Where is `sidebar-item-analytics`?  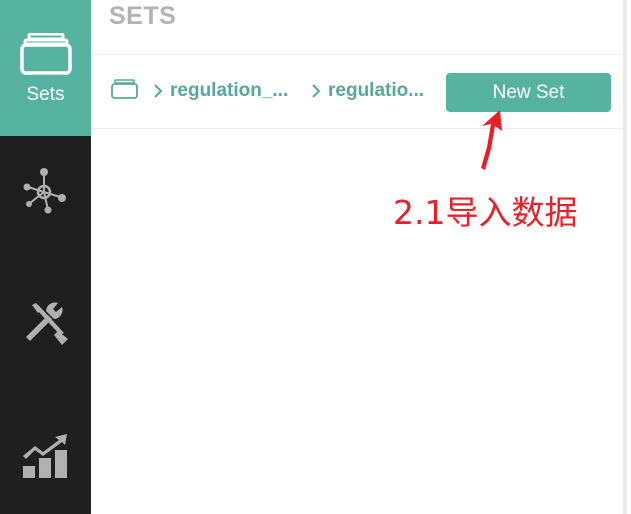 sidebar-item-analytics is located at coordinates (45, 458).